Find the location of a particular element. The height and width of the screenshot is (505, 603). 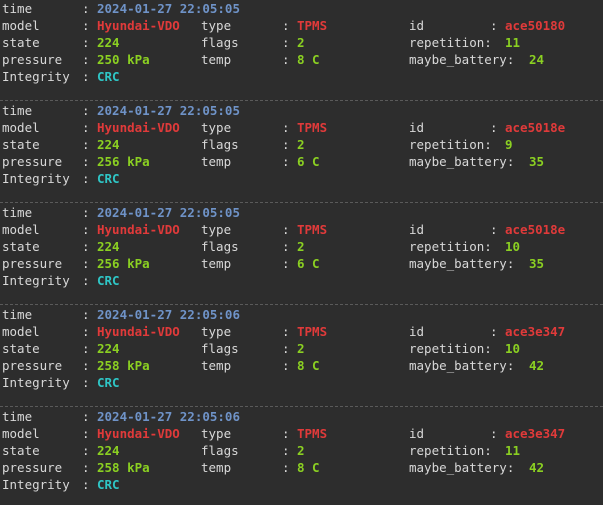

output-line: state:224 flags:2 repetition: 9 is located at coordinates (301, 144).